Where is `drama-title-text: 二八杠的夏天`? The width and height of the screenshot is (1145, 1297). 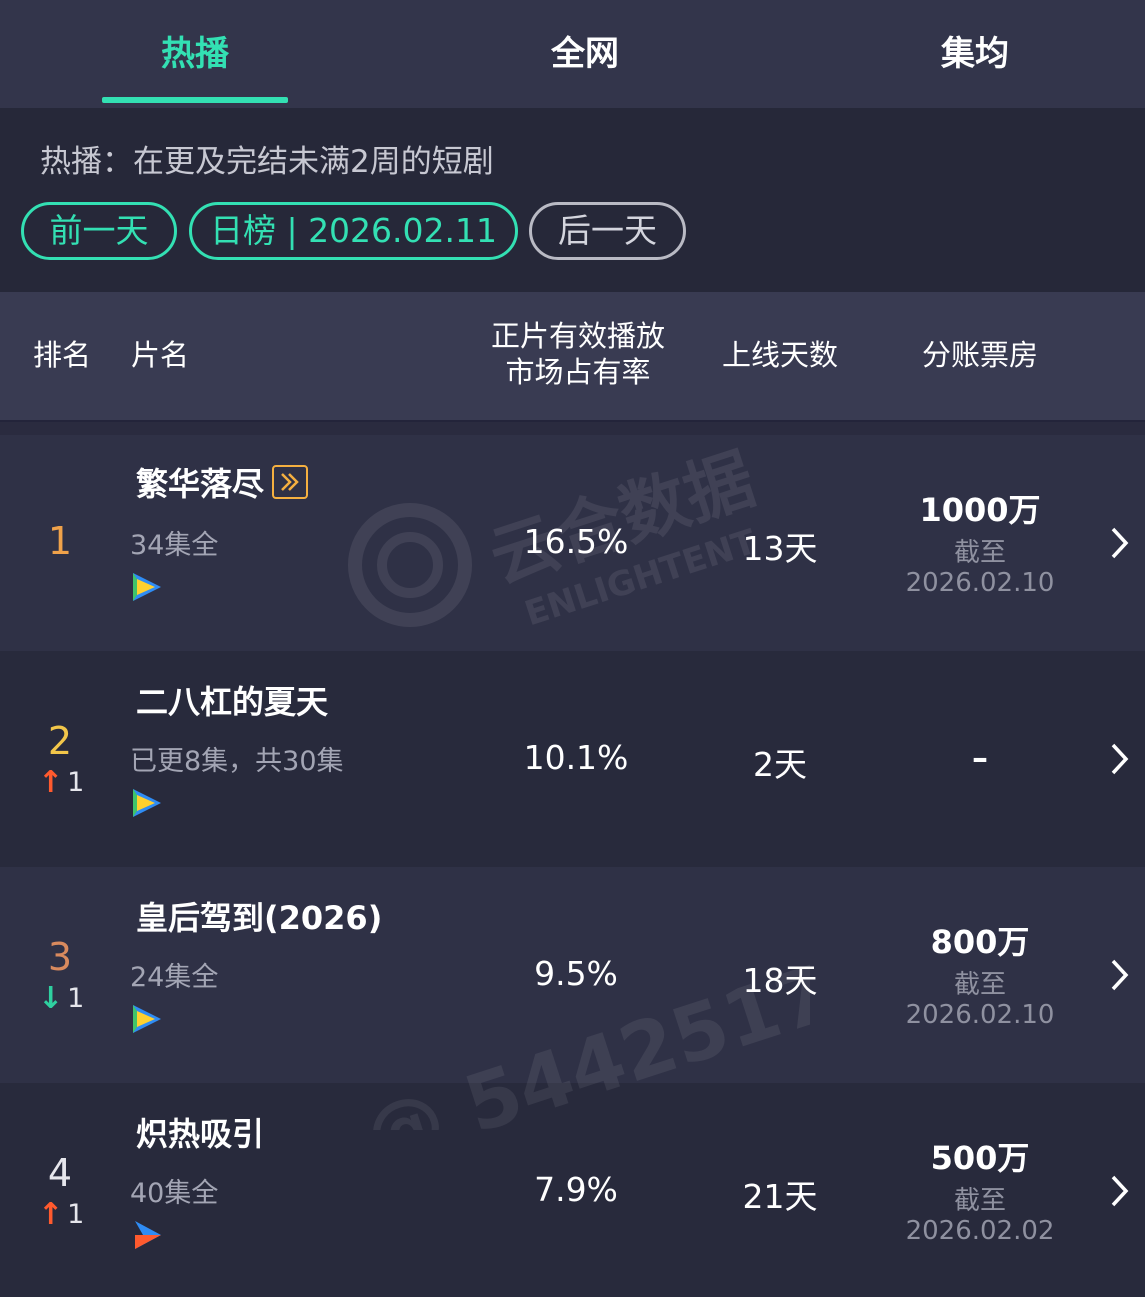
drama-title-text: 二八杠的夏天 is located at coordinates (232, 702).